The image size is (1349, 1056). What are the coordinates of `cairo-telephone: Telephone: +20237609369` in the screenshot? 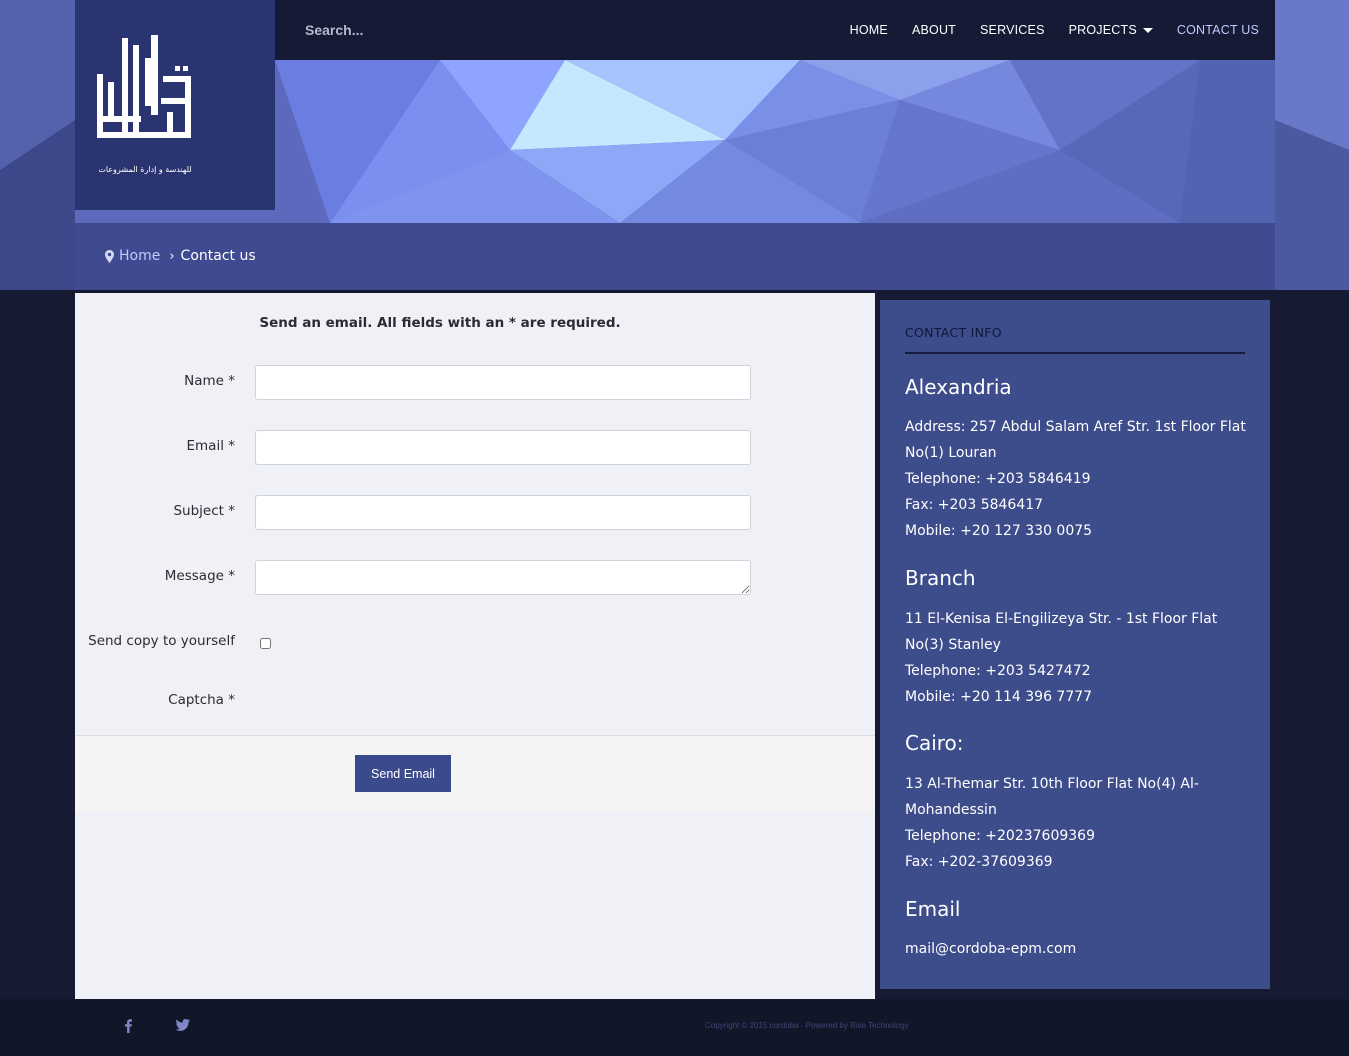 It's located at (1000, 836).